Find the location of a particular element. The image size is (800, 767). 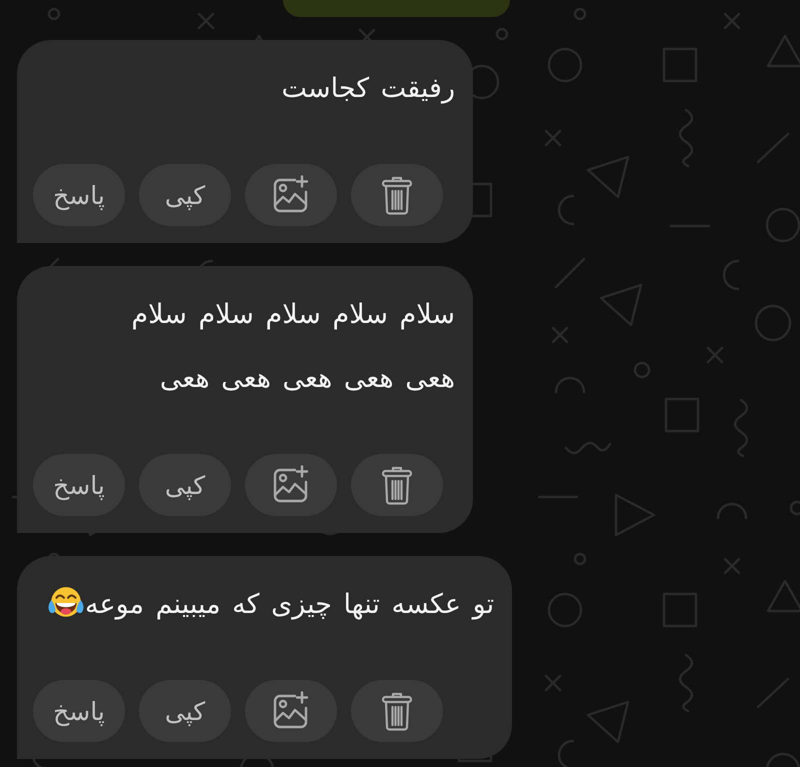

message-text: تو عکسه تنها چیزی که میبینم موعه is located at coordinates (289, 605).